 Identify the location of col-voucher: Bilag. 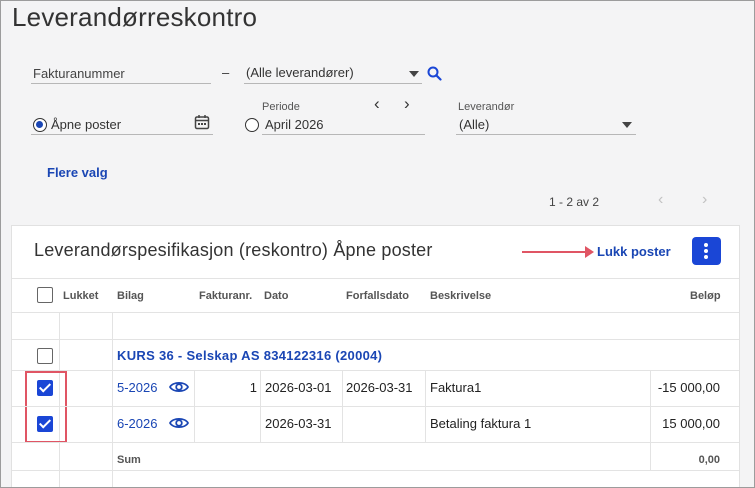
(130, 296).